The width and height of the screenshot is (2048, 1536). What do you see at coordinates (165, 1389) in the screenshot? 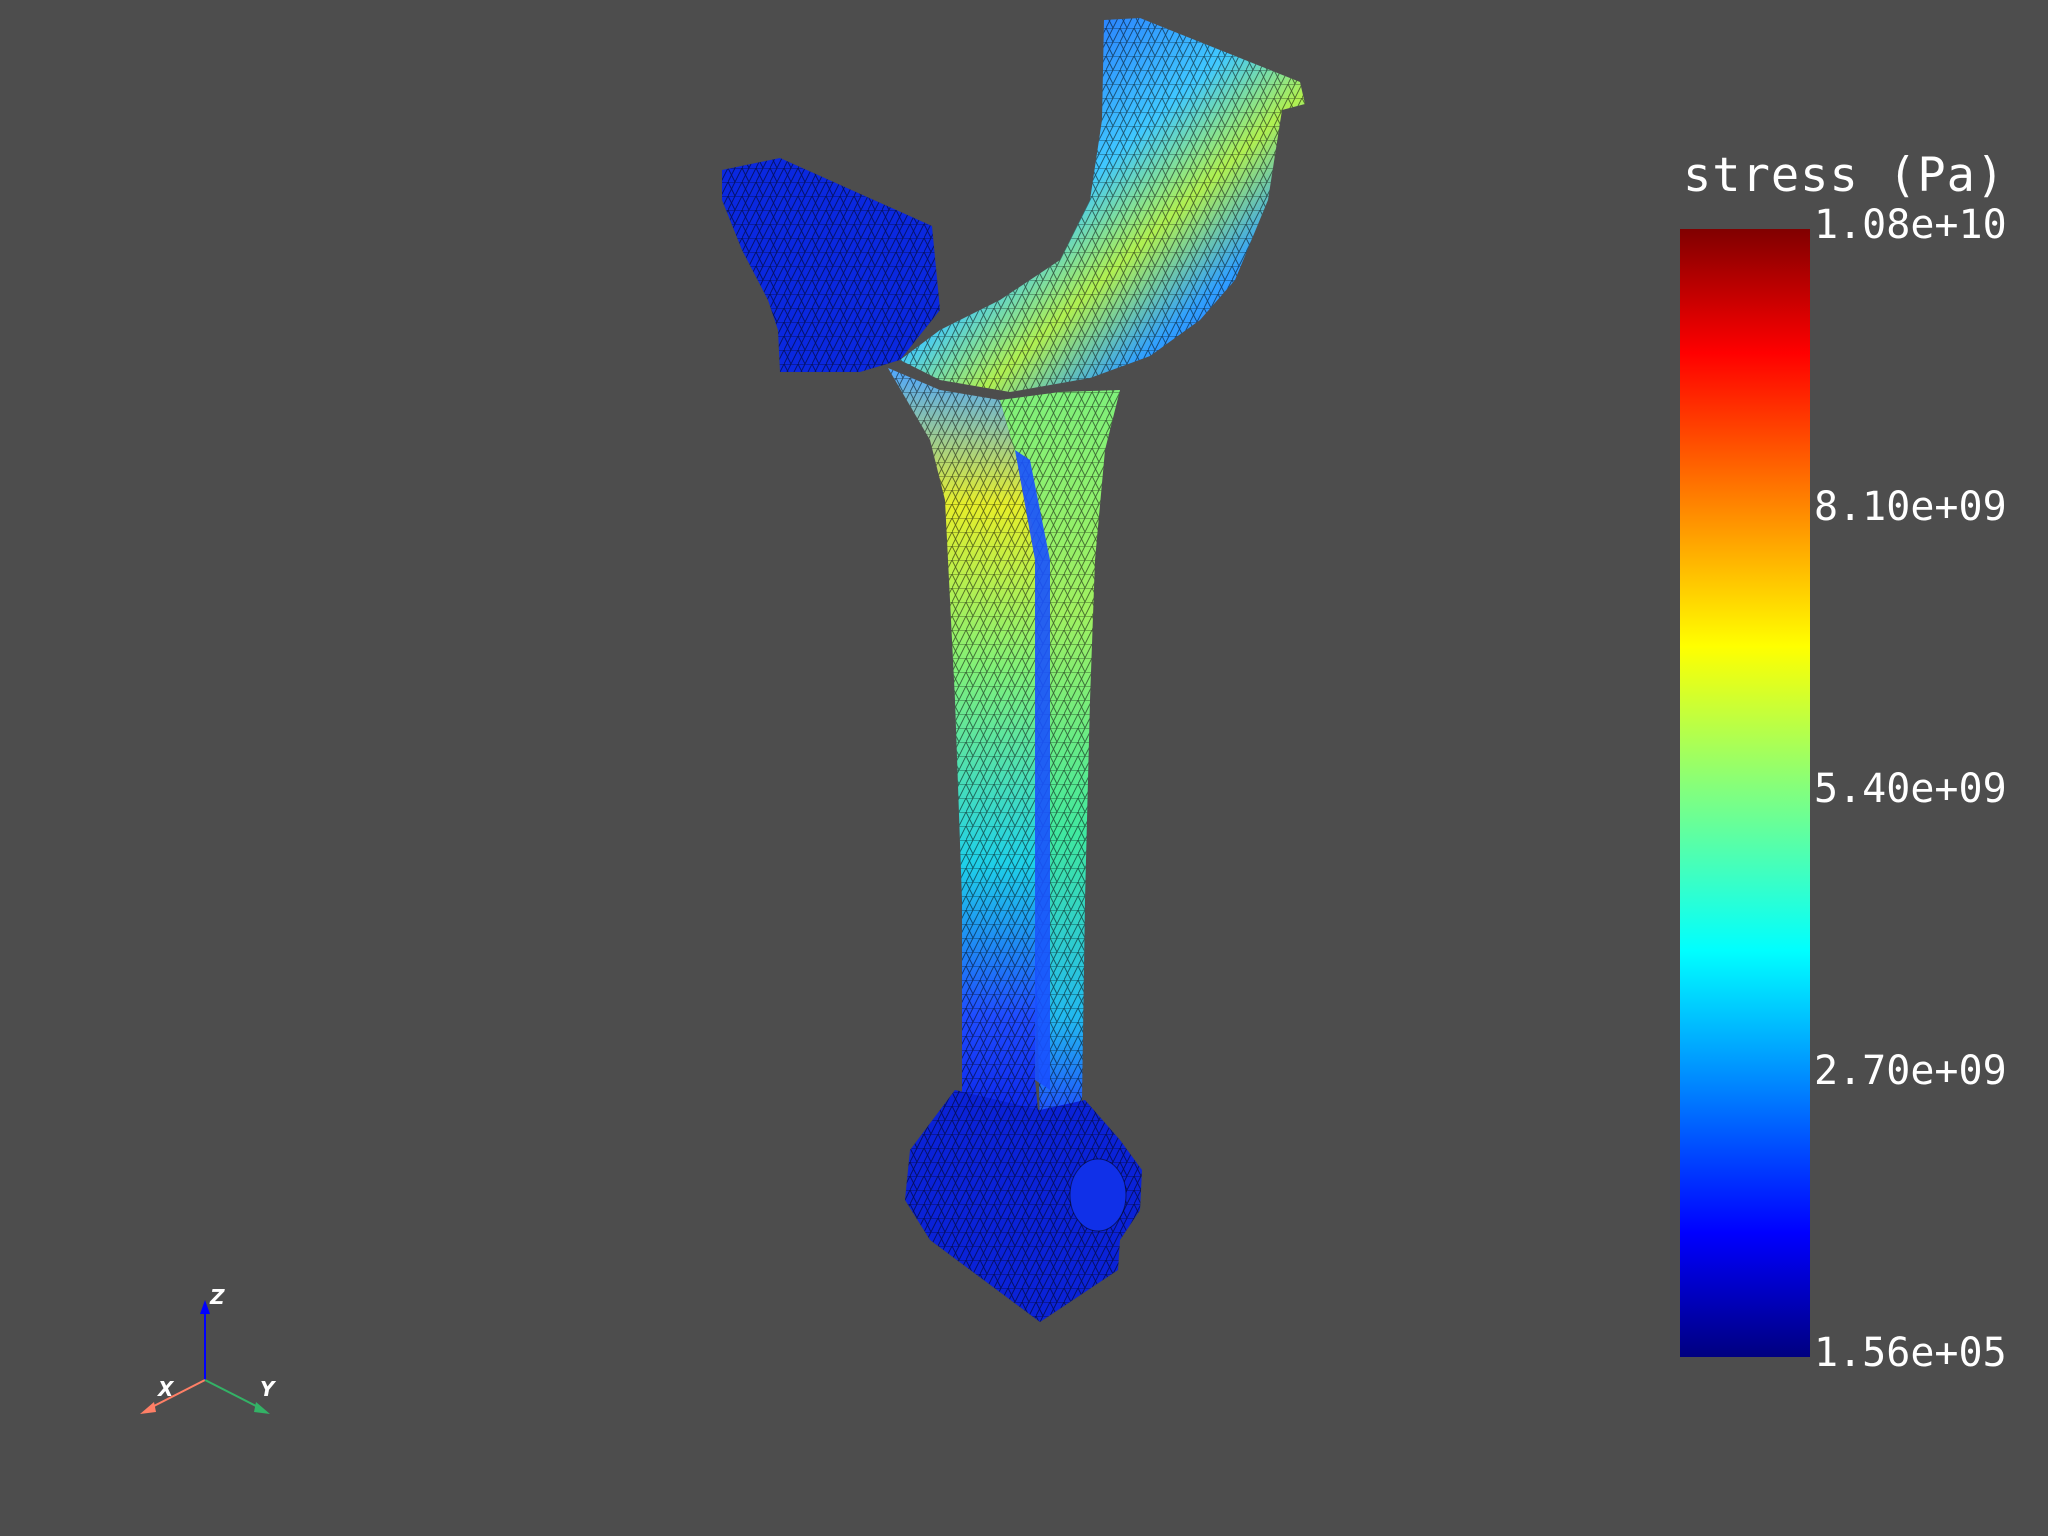
I see `axis-label-x: X` at bounding box center [165, 1389].